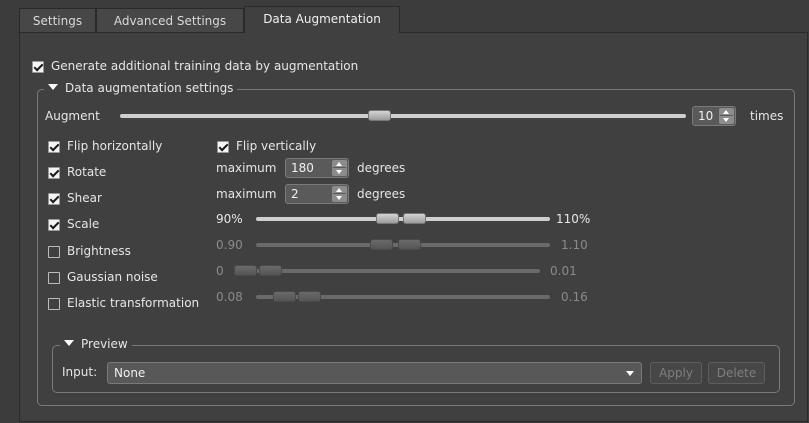 This screenshot has width=809, height=423. I want to click on rotate-checkbox, so click(54, 173).